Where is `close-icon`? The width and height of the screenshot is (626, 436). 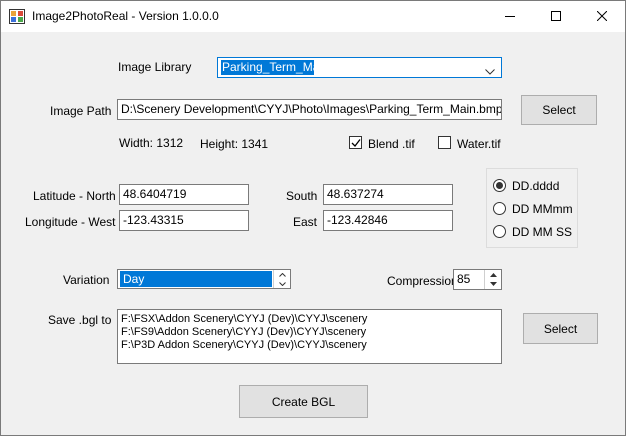
close-icon is located at coordinates (602, 17).